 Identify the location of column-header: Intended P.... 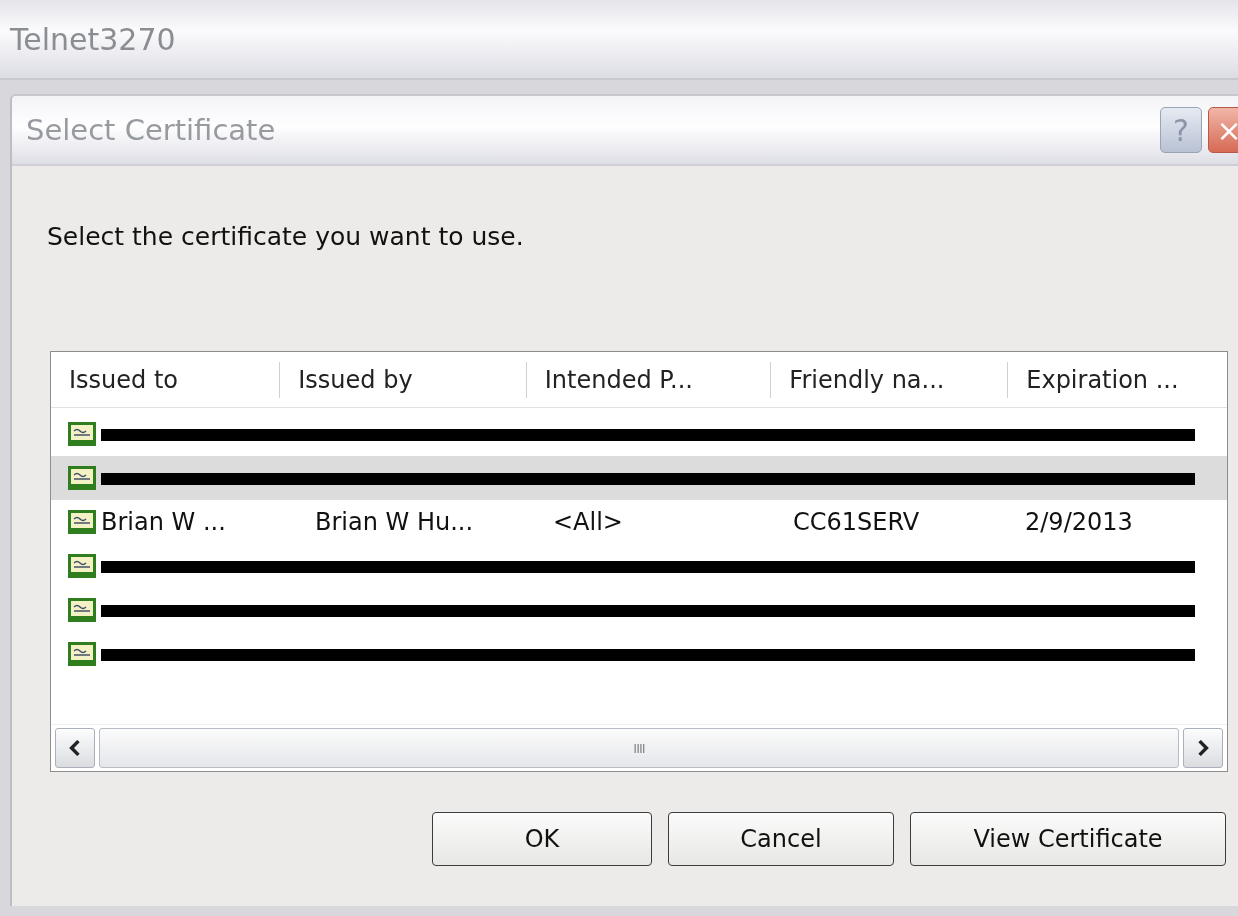
(649, 379).